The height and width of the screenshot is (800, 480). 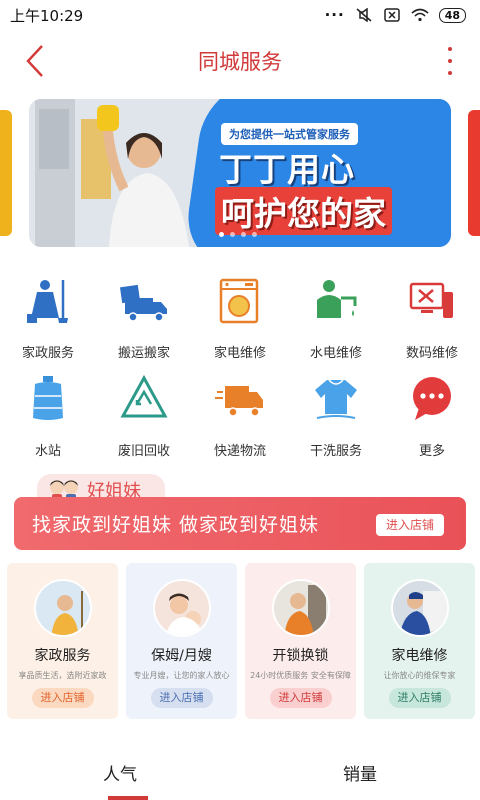 I want to click on service-label: 家政服务, so click(x=47, y=353).